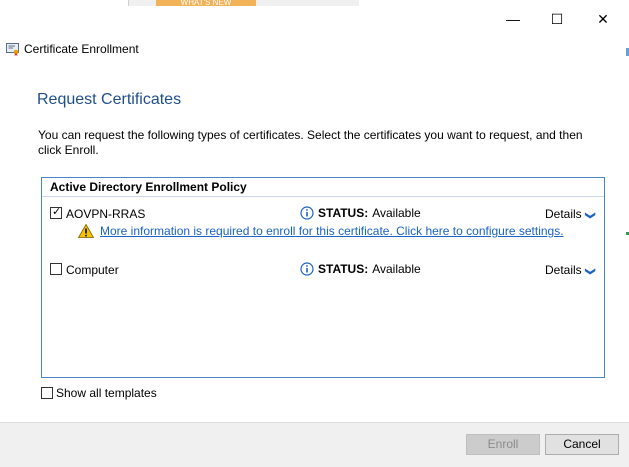 The image size is (629, 467). I want to click on checkmark-icon: ✓, so click(57, 212).